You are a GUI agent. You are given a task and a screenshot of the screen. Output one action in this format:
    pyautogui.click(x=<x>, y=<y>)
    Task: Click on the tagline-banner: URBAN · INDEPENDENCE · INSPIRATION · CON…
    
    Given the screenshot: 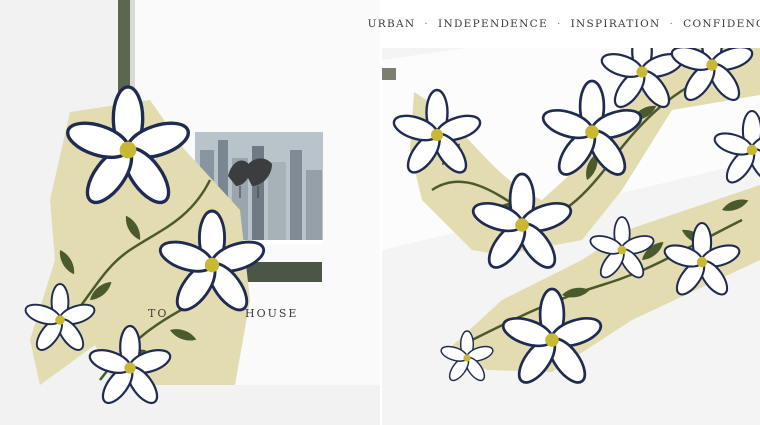 What is the action you would take?
    pyautogui.click(x=564, y=24)
    